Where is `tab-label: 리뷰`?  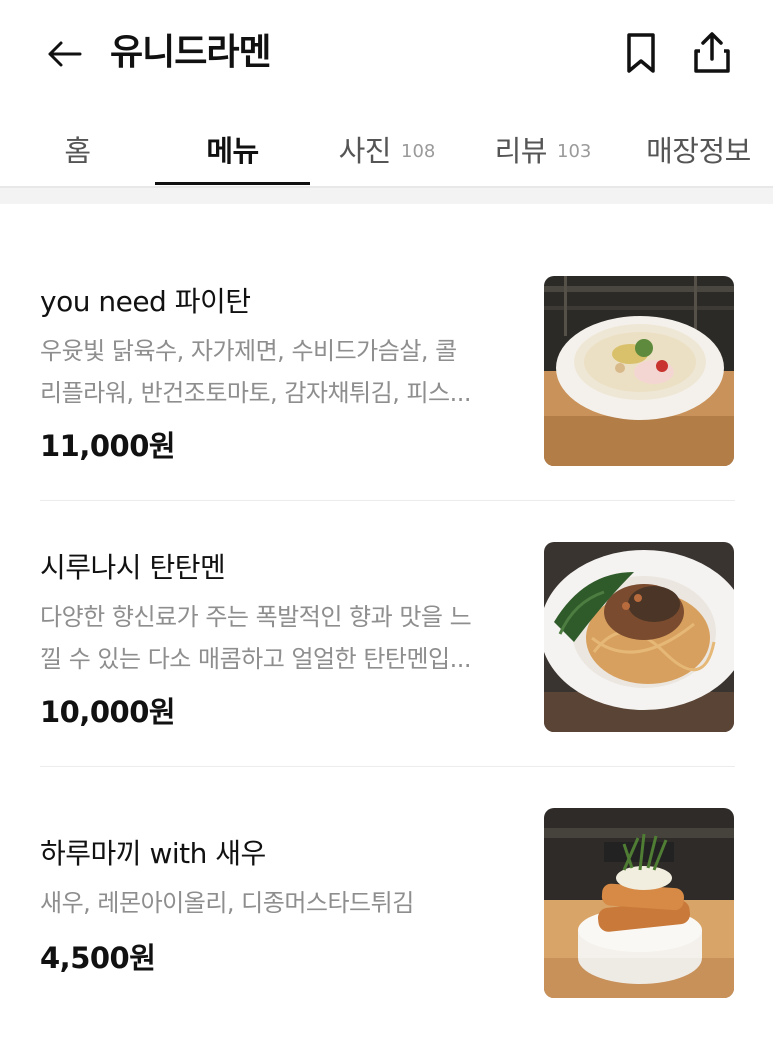
tab-label: 리뷰 is located at coordinates (521, 151).